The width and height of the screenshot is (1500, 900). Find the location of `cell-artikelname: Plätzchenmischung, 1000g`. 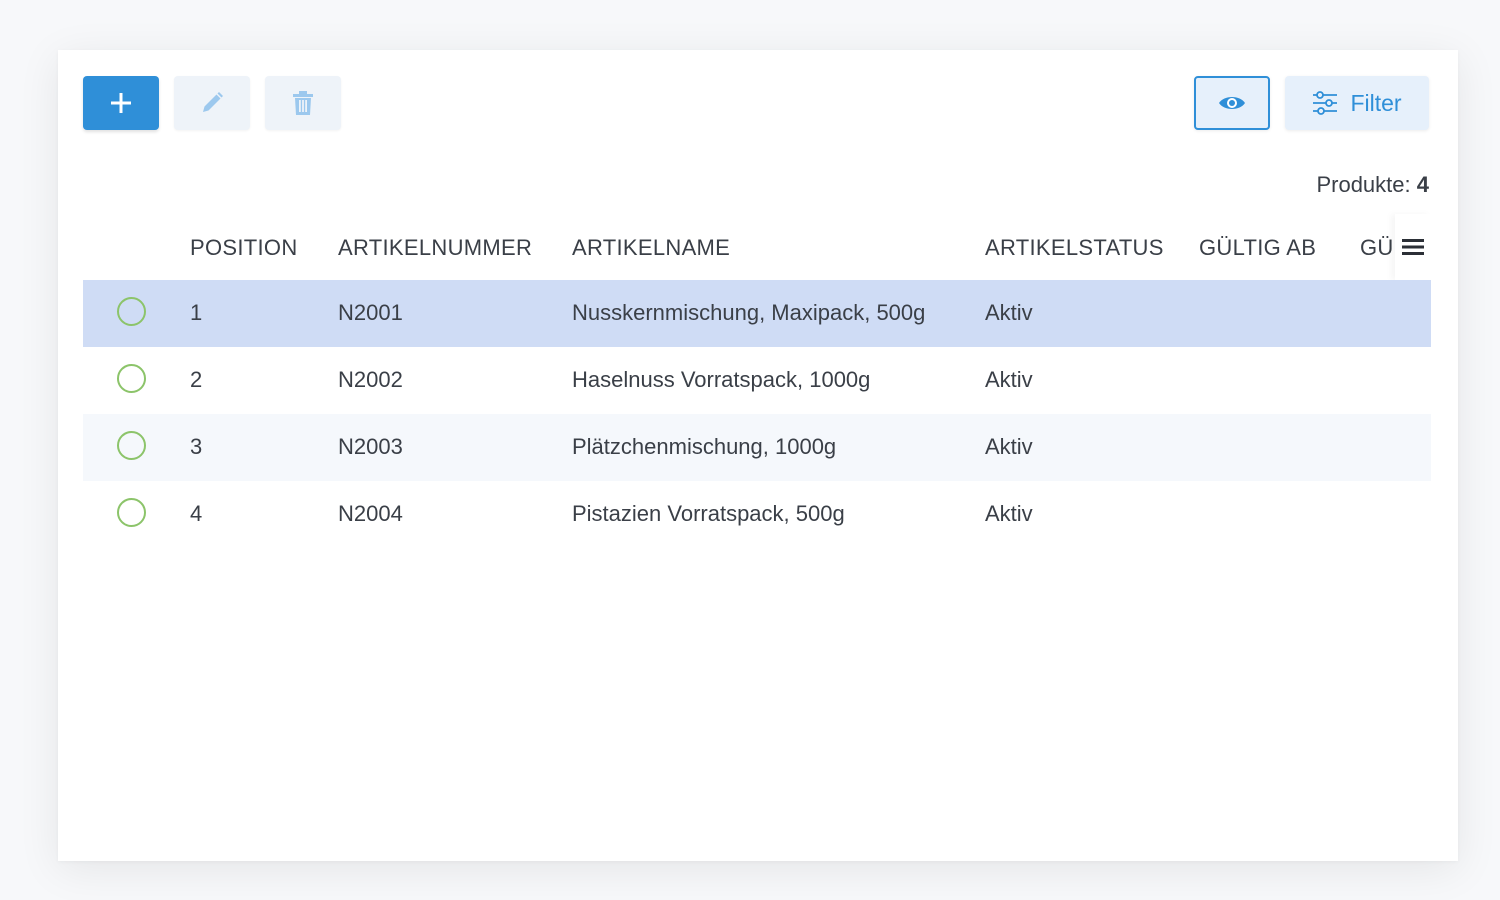

cell-artikelname: Plätzchenmischung, 1000g is located at coordinates (704, 446).